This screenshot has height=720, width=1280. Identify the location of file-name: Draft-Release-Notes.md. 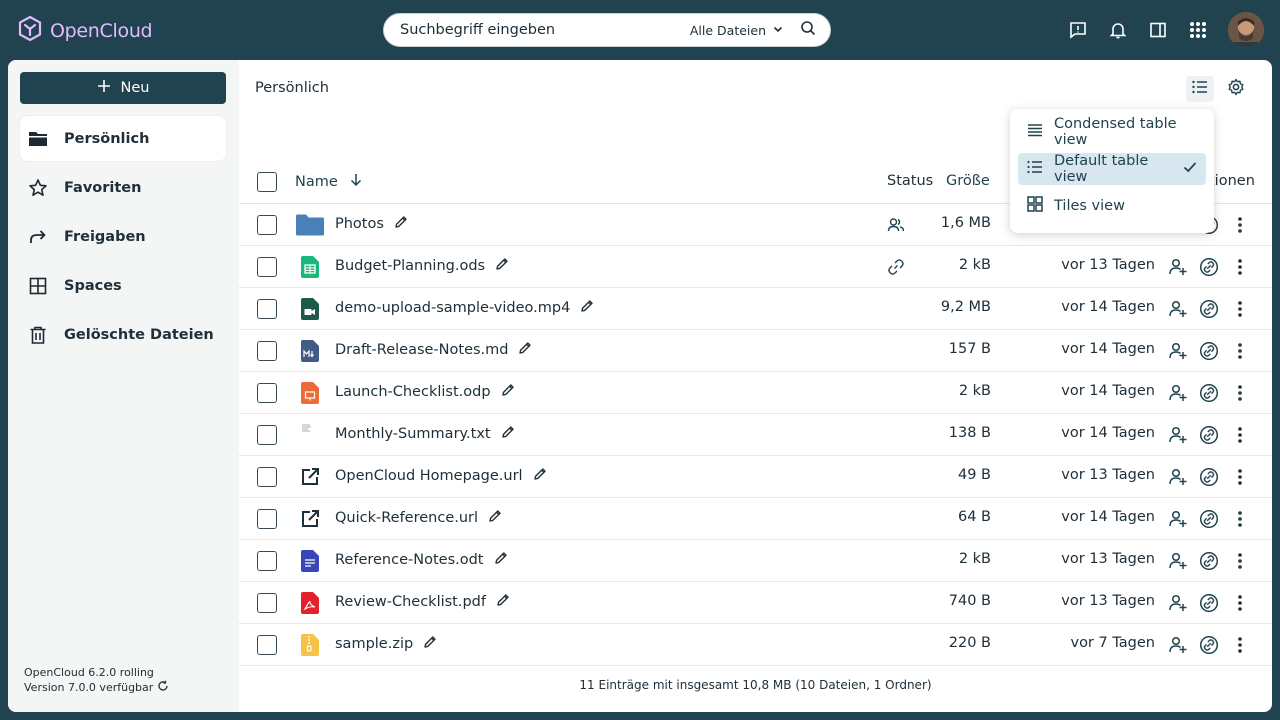
(421, 350).